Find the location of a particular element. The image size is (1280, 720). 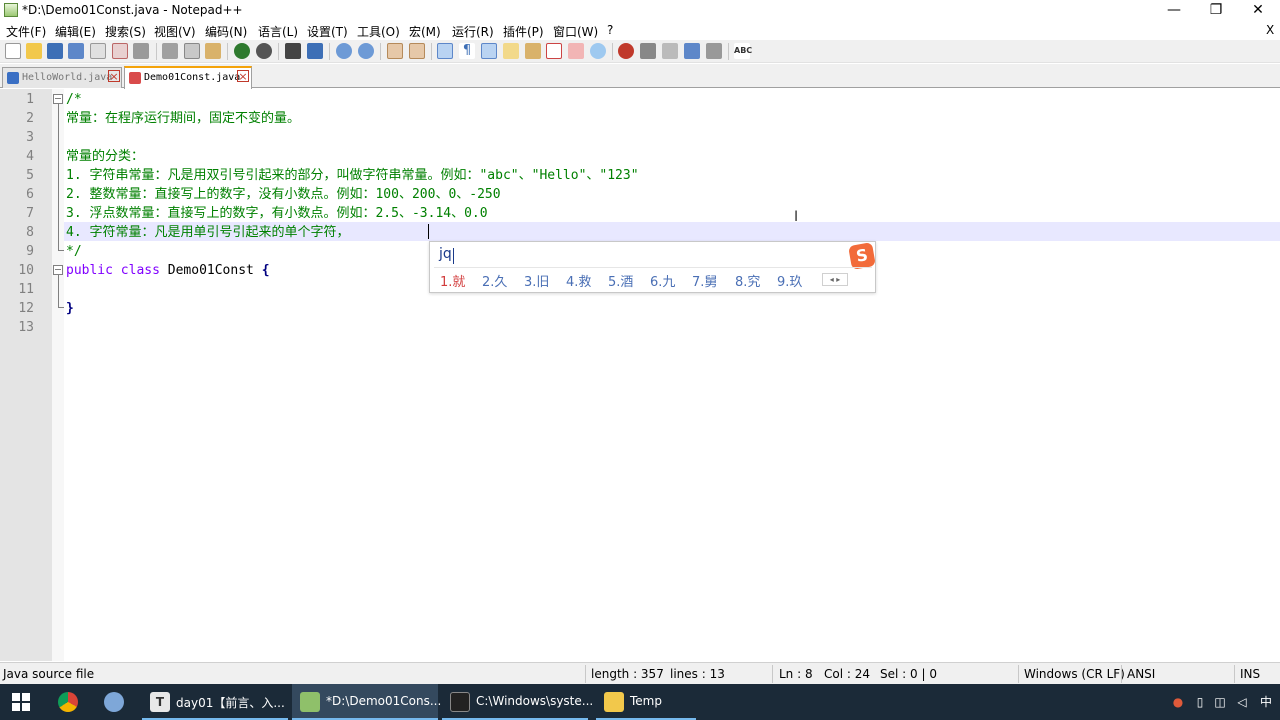

menu-language: 语言(L) is located at coordinates (278, 31).